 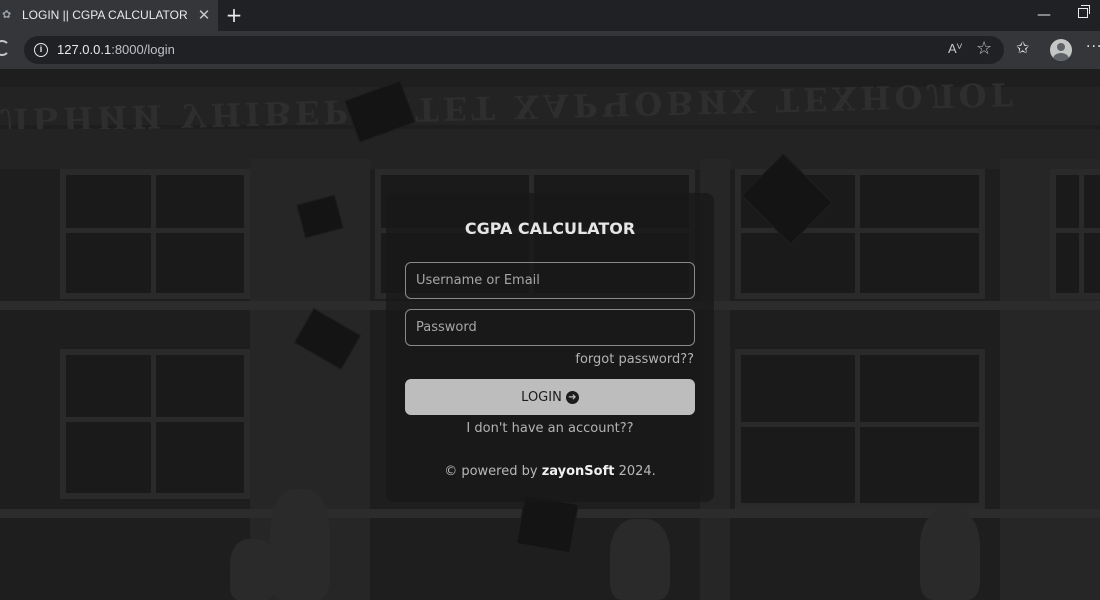 I want to click on tab-title: LOGIN || CGPA CALCULATOR, so click(x=105, y=15).